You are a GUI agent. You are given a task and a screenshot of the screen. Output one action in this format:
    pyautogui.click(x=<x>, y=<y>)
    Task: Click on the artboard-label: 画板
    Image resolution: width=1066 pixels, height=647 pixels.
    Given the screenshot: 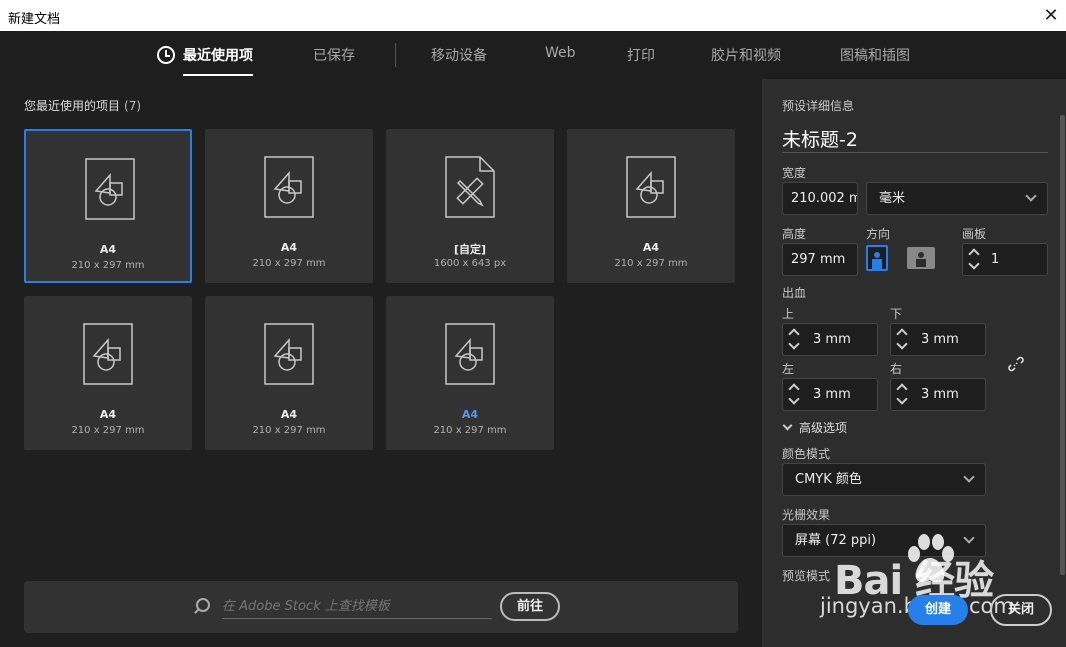 What is the action you would take?
    pyautogui.click(x=974, y=234)
    